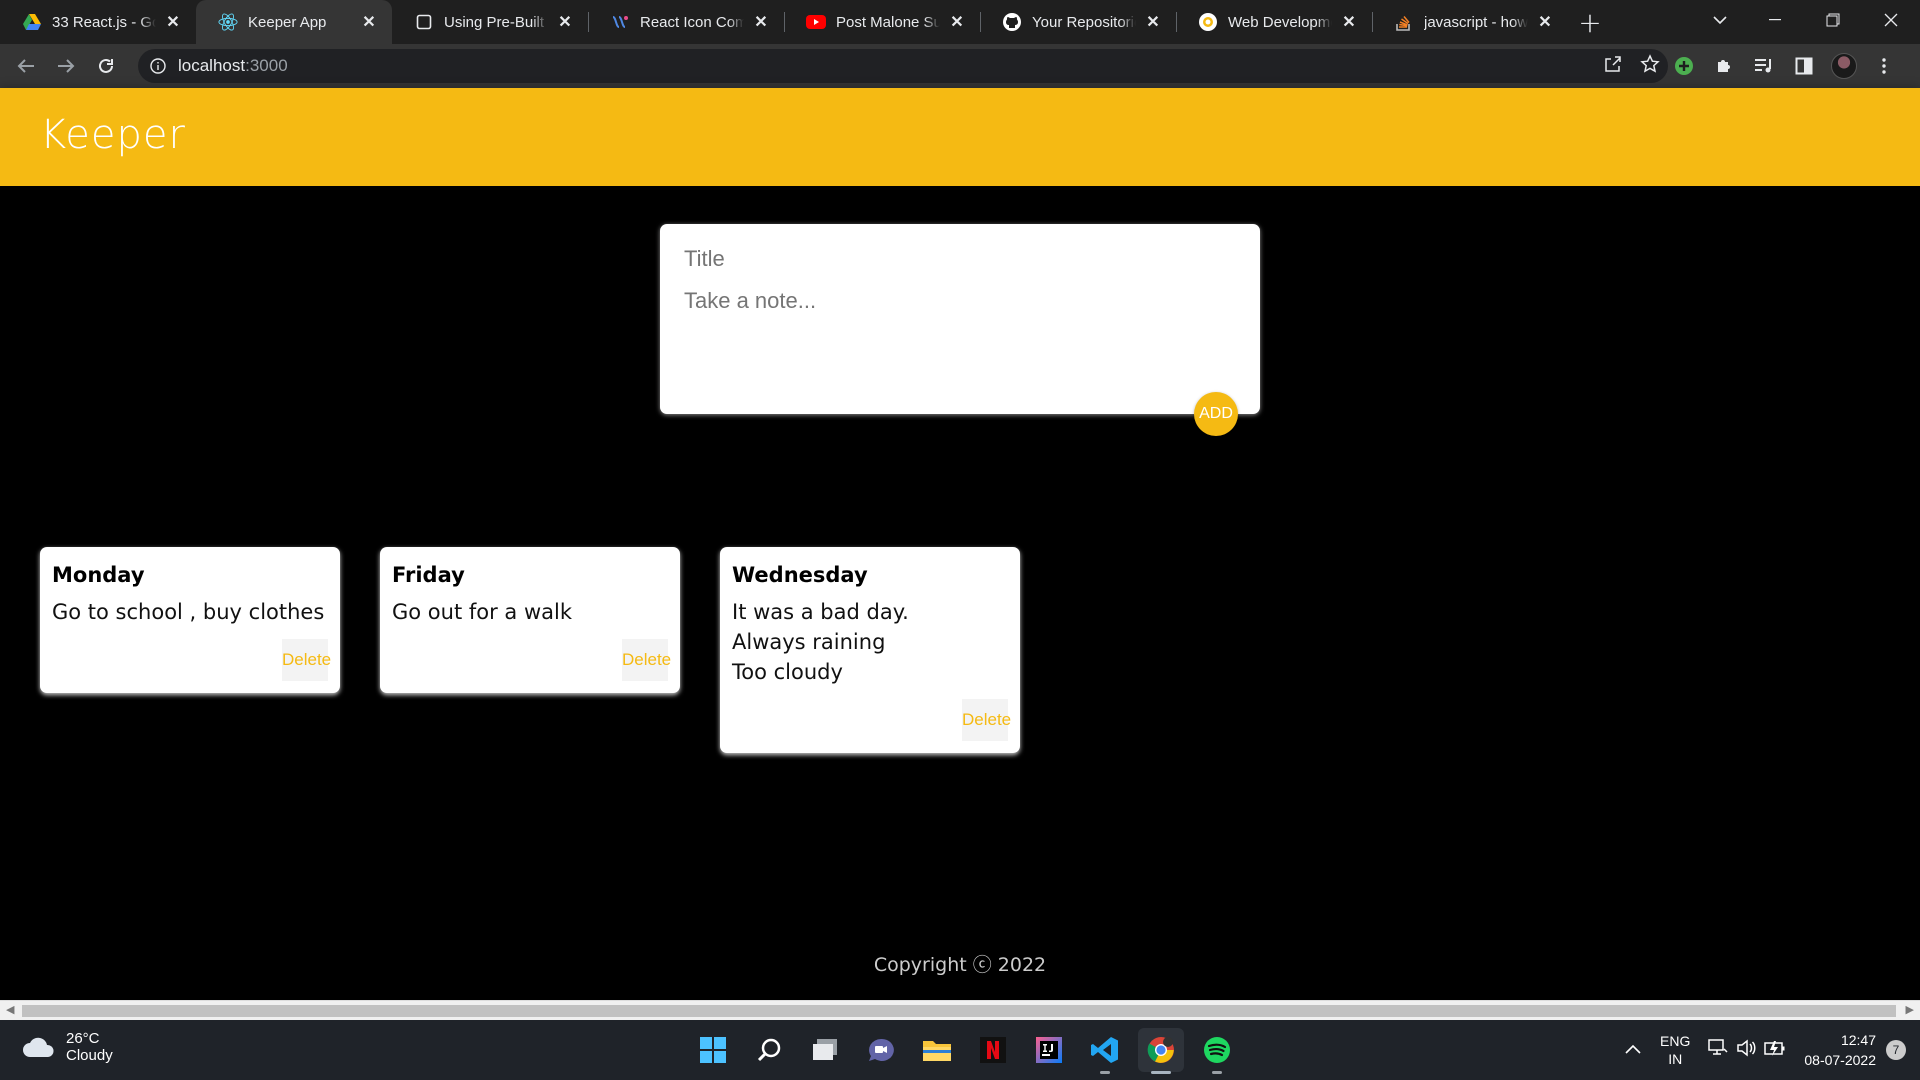 Image resolution: width=1920 pixels, height=1080 pixels. What do you see at coordinates (769, 1050) in the screenshot?
I see `search-icon` at bounding box center [769, 1050].